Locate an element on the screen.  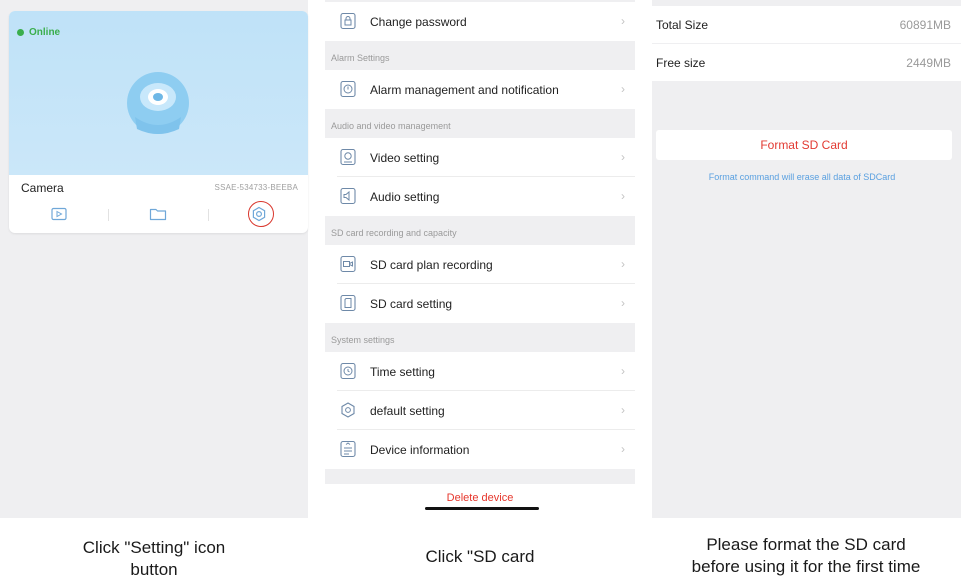
home-indicator is located at coordinates (482, 508).